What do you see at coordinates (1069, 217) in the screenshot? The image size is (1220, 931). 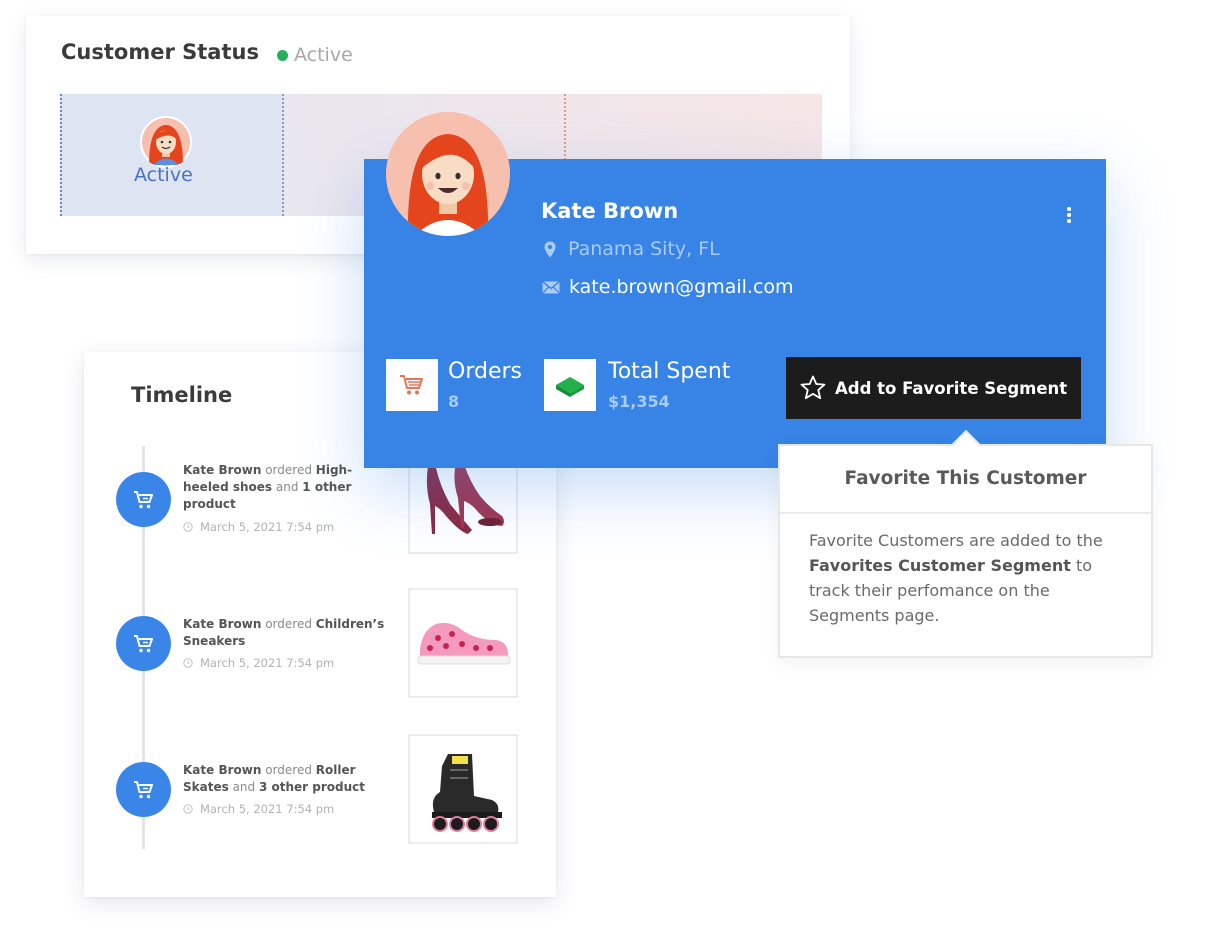 I see `more-options-icon` at bounding box center [1069, 217].